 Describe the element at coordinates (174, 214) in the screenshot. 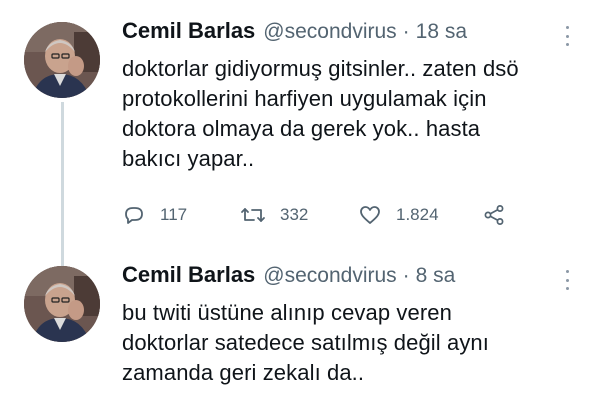

I see `reply-count: 117` at that location.